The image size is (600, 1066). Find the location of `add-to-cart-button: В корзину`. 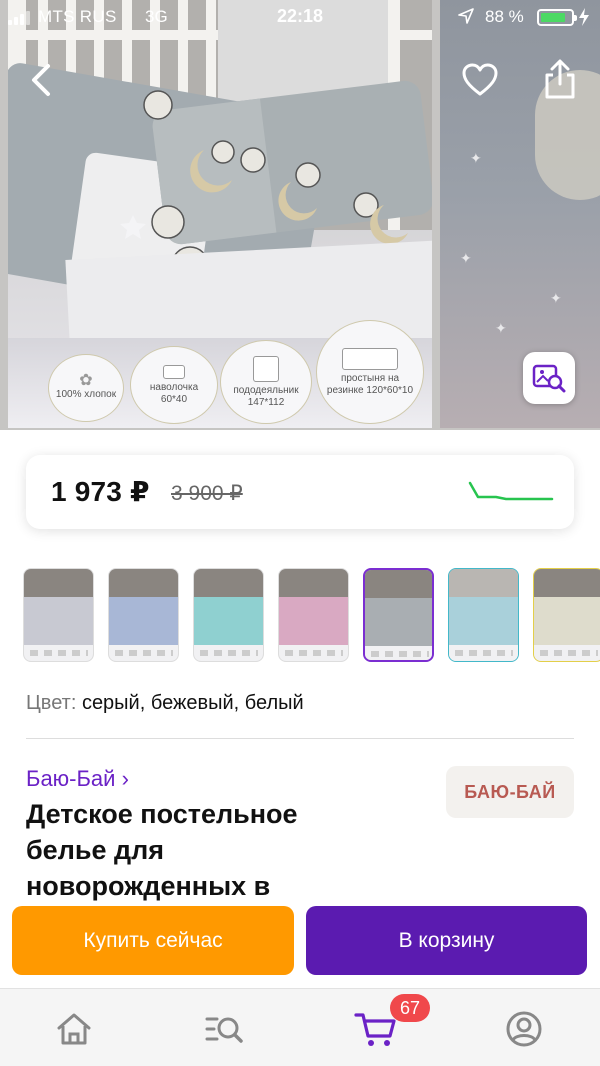

add-to-cart-button: В корзину is located at coordinates (446, 940).